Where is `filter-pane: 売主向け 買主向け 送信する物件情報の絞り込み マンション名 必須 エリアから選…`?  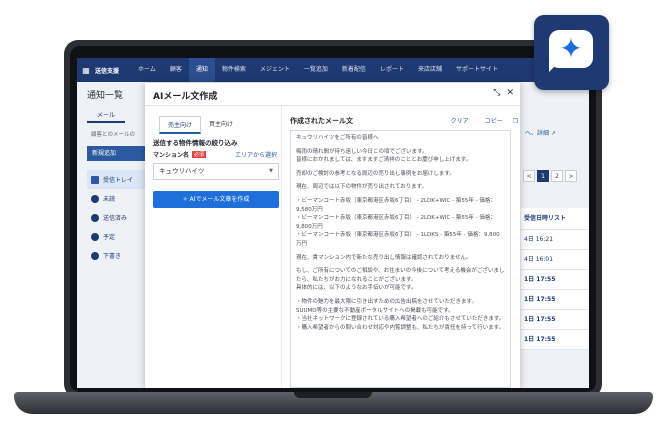 filter-pane: 売主向け 買主向け 送信する物件情報の絞り込み マンション名 必須 エリアから選… is located at coordinates (213, 247).